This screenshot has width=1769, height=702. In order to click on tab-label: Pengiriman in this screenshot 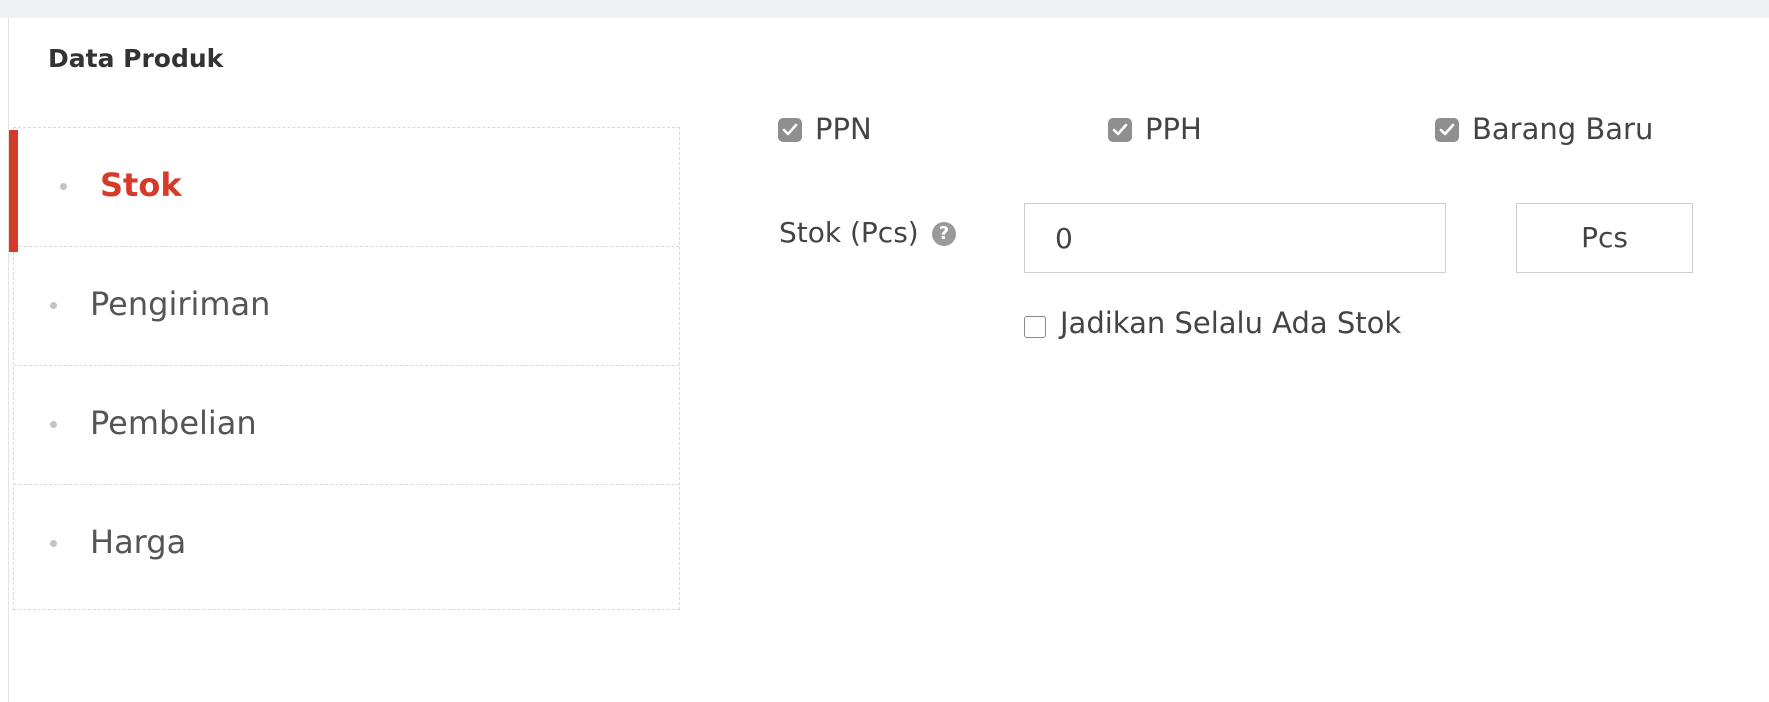, I will do `click(180, 304)`.